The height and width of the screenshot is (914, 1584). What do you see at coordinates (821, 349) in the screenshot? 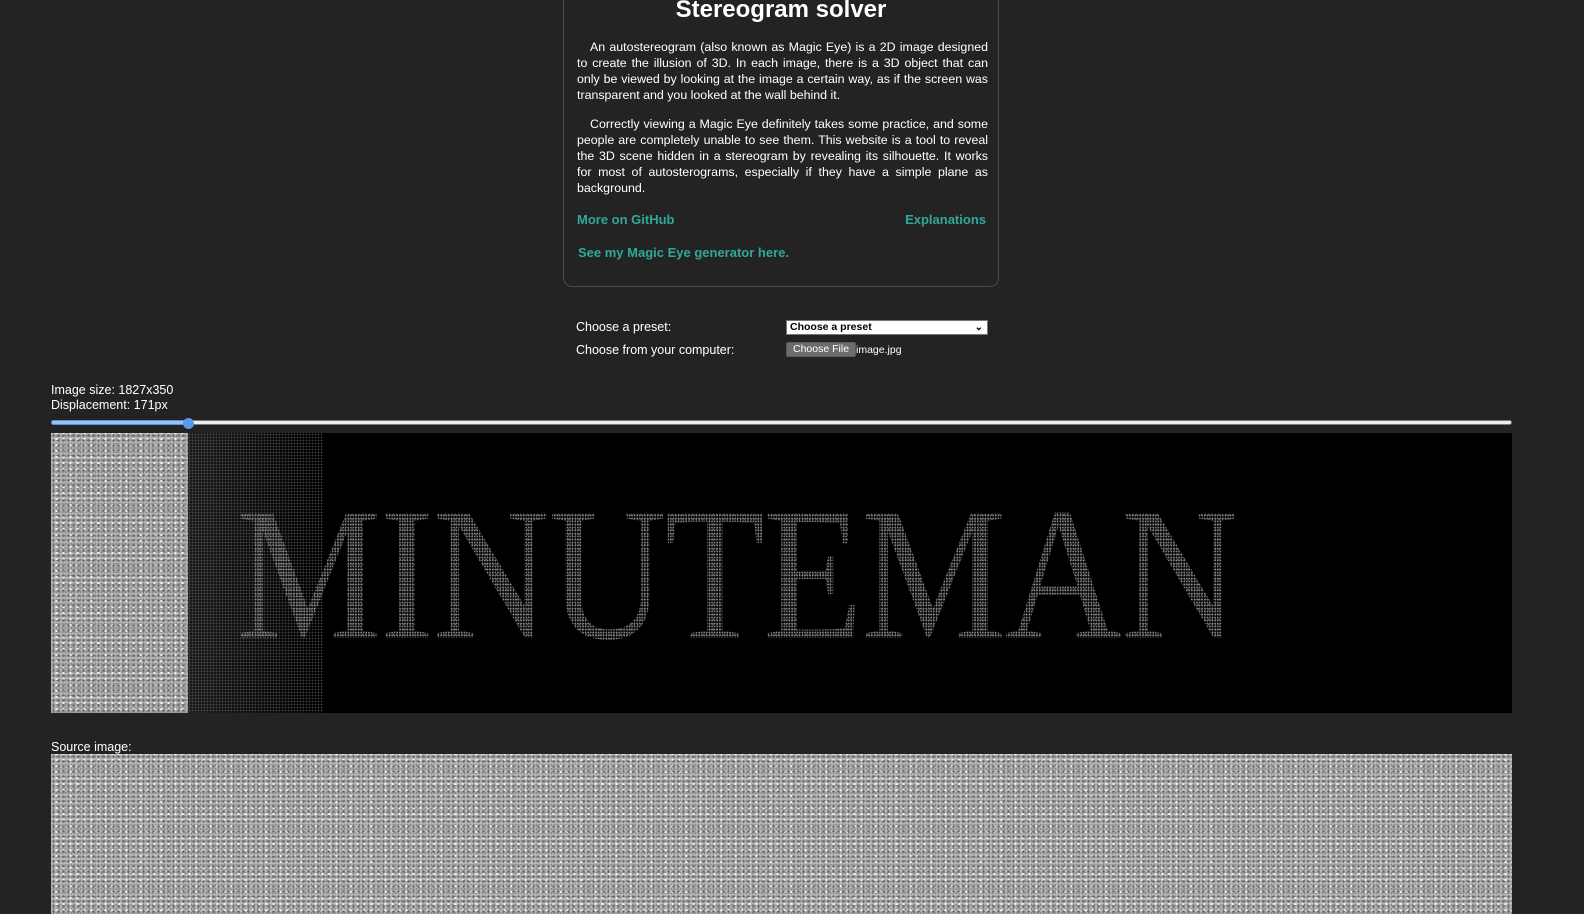
I see `choose-file-button: Choose File` at bounding box center [821, 349].